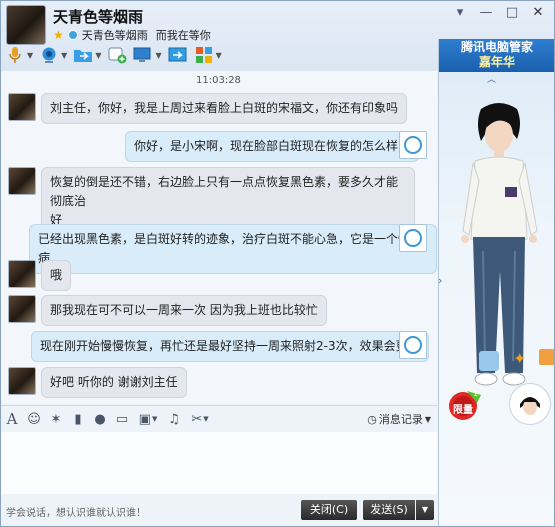 The width and height of the screenshot is (555, 527). I want to click on mic-icon, so click(15, 55).